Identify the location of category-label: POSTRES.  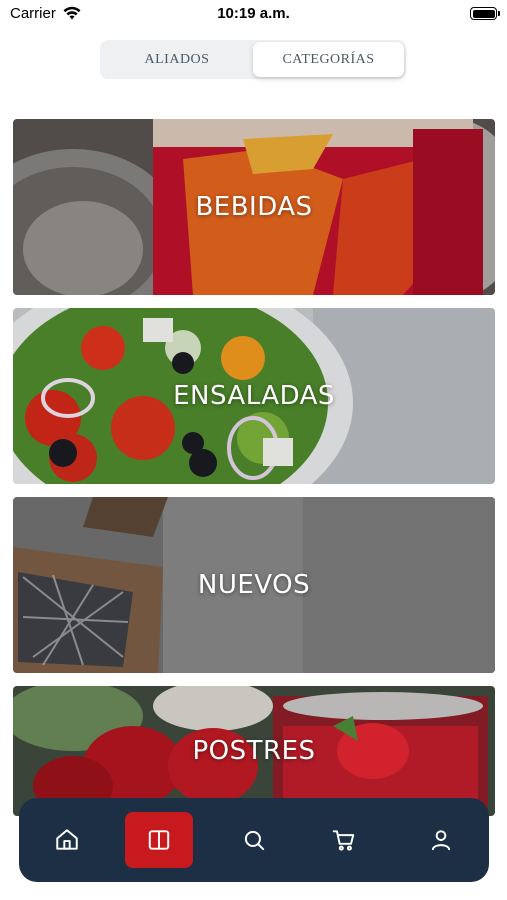
(254, 751).